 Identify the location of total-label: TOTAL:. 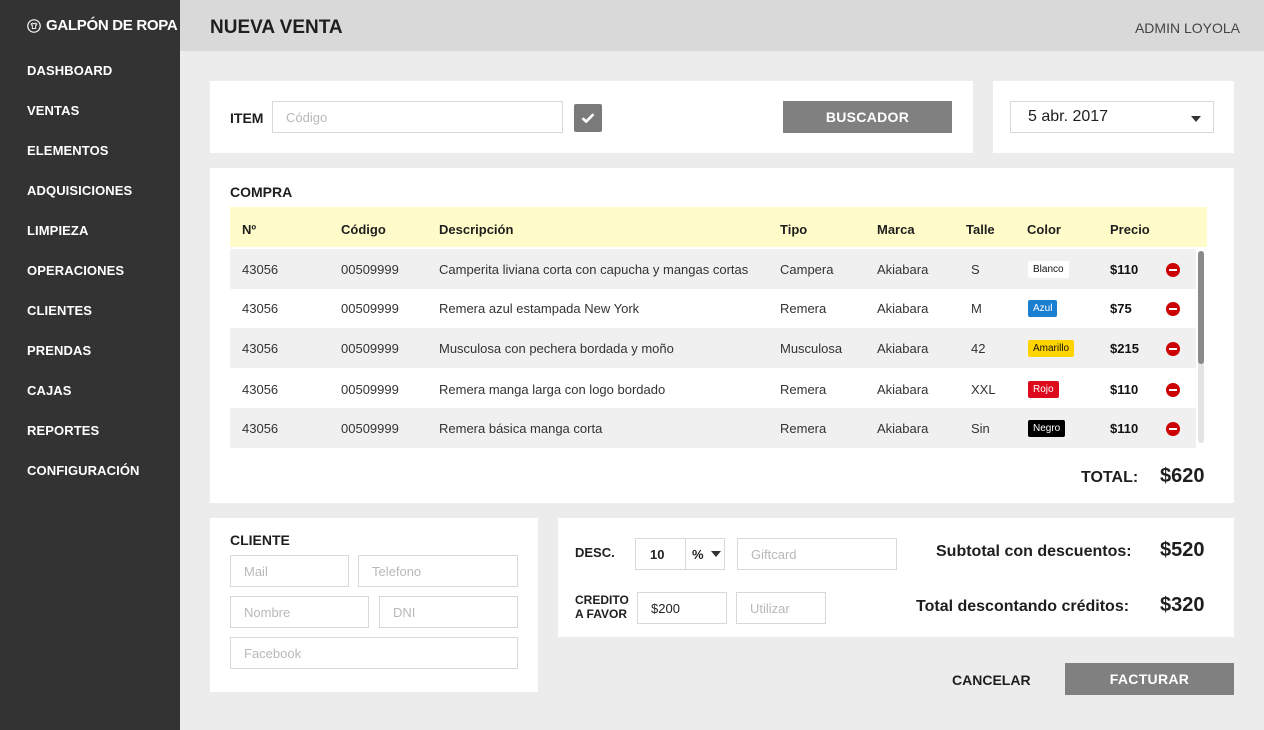
(1110, 477).